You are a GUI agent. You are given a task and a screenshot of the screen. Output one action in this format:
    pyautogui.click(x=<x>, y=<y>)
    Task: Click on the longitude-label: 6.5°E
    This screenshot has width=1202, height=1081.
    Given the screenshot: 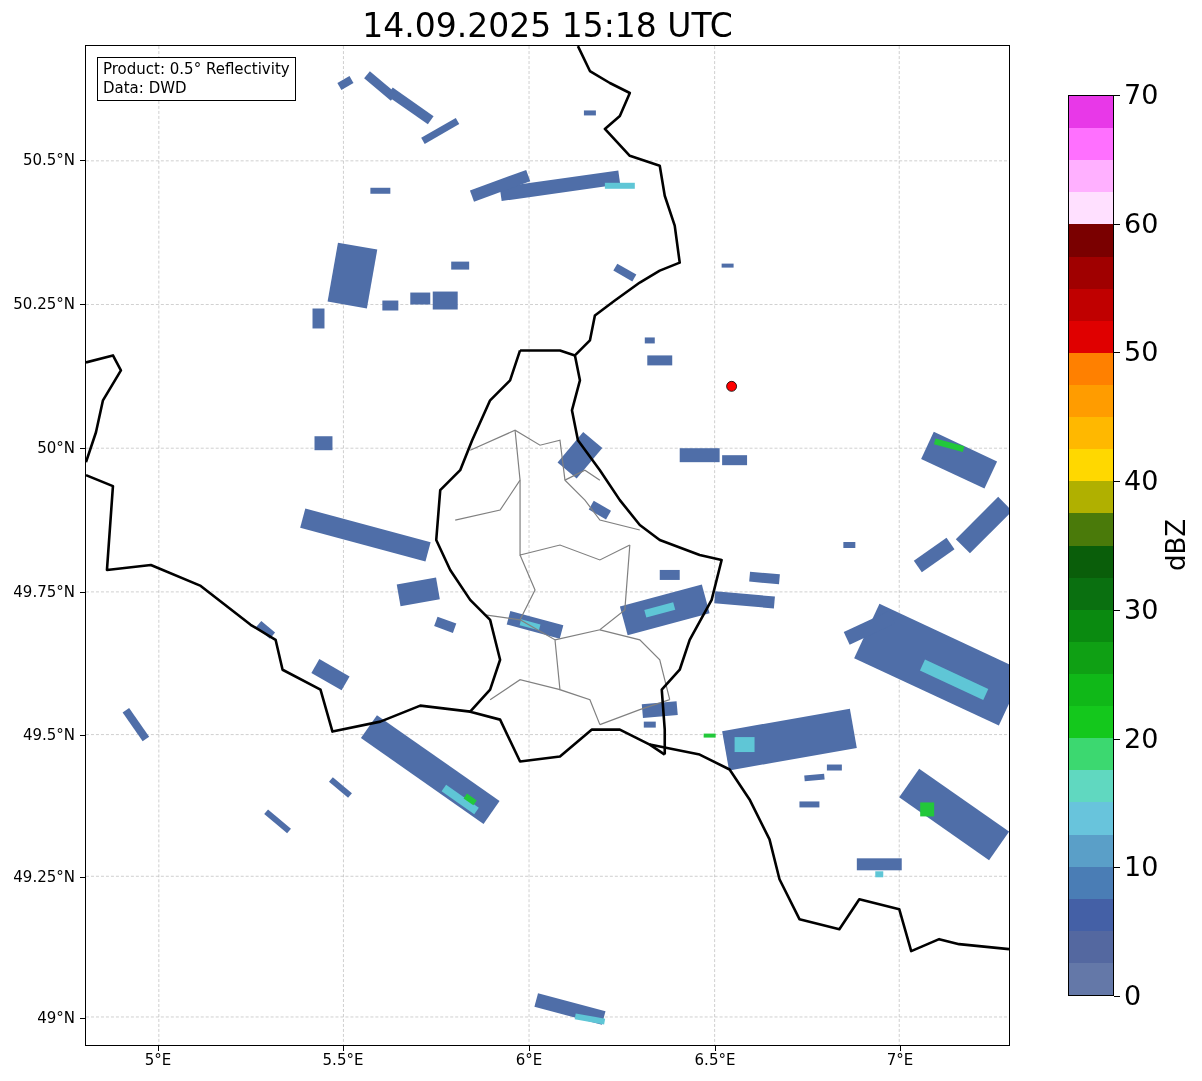 What is the action you would take?
    pyautogui.click(x=715, y=1060)
    